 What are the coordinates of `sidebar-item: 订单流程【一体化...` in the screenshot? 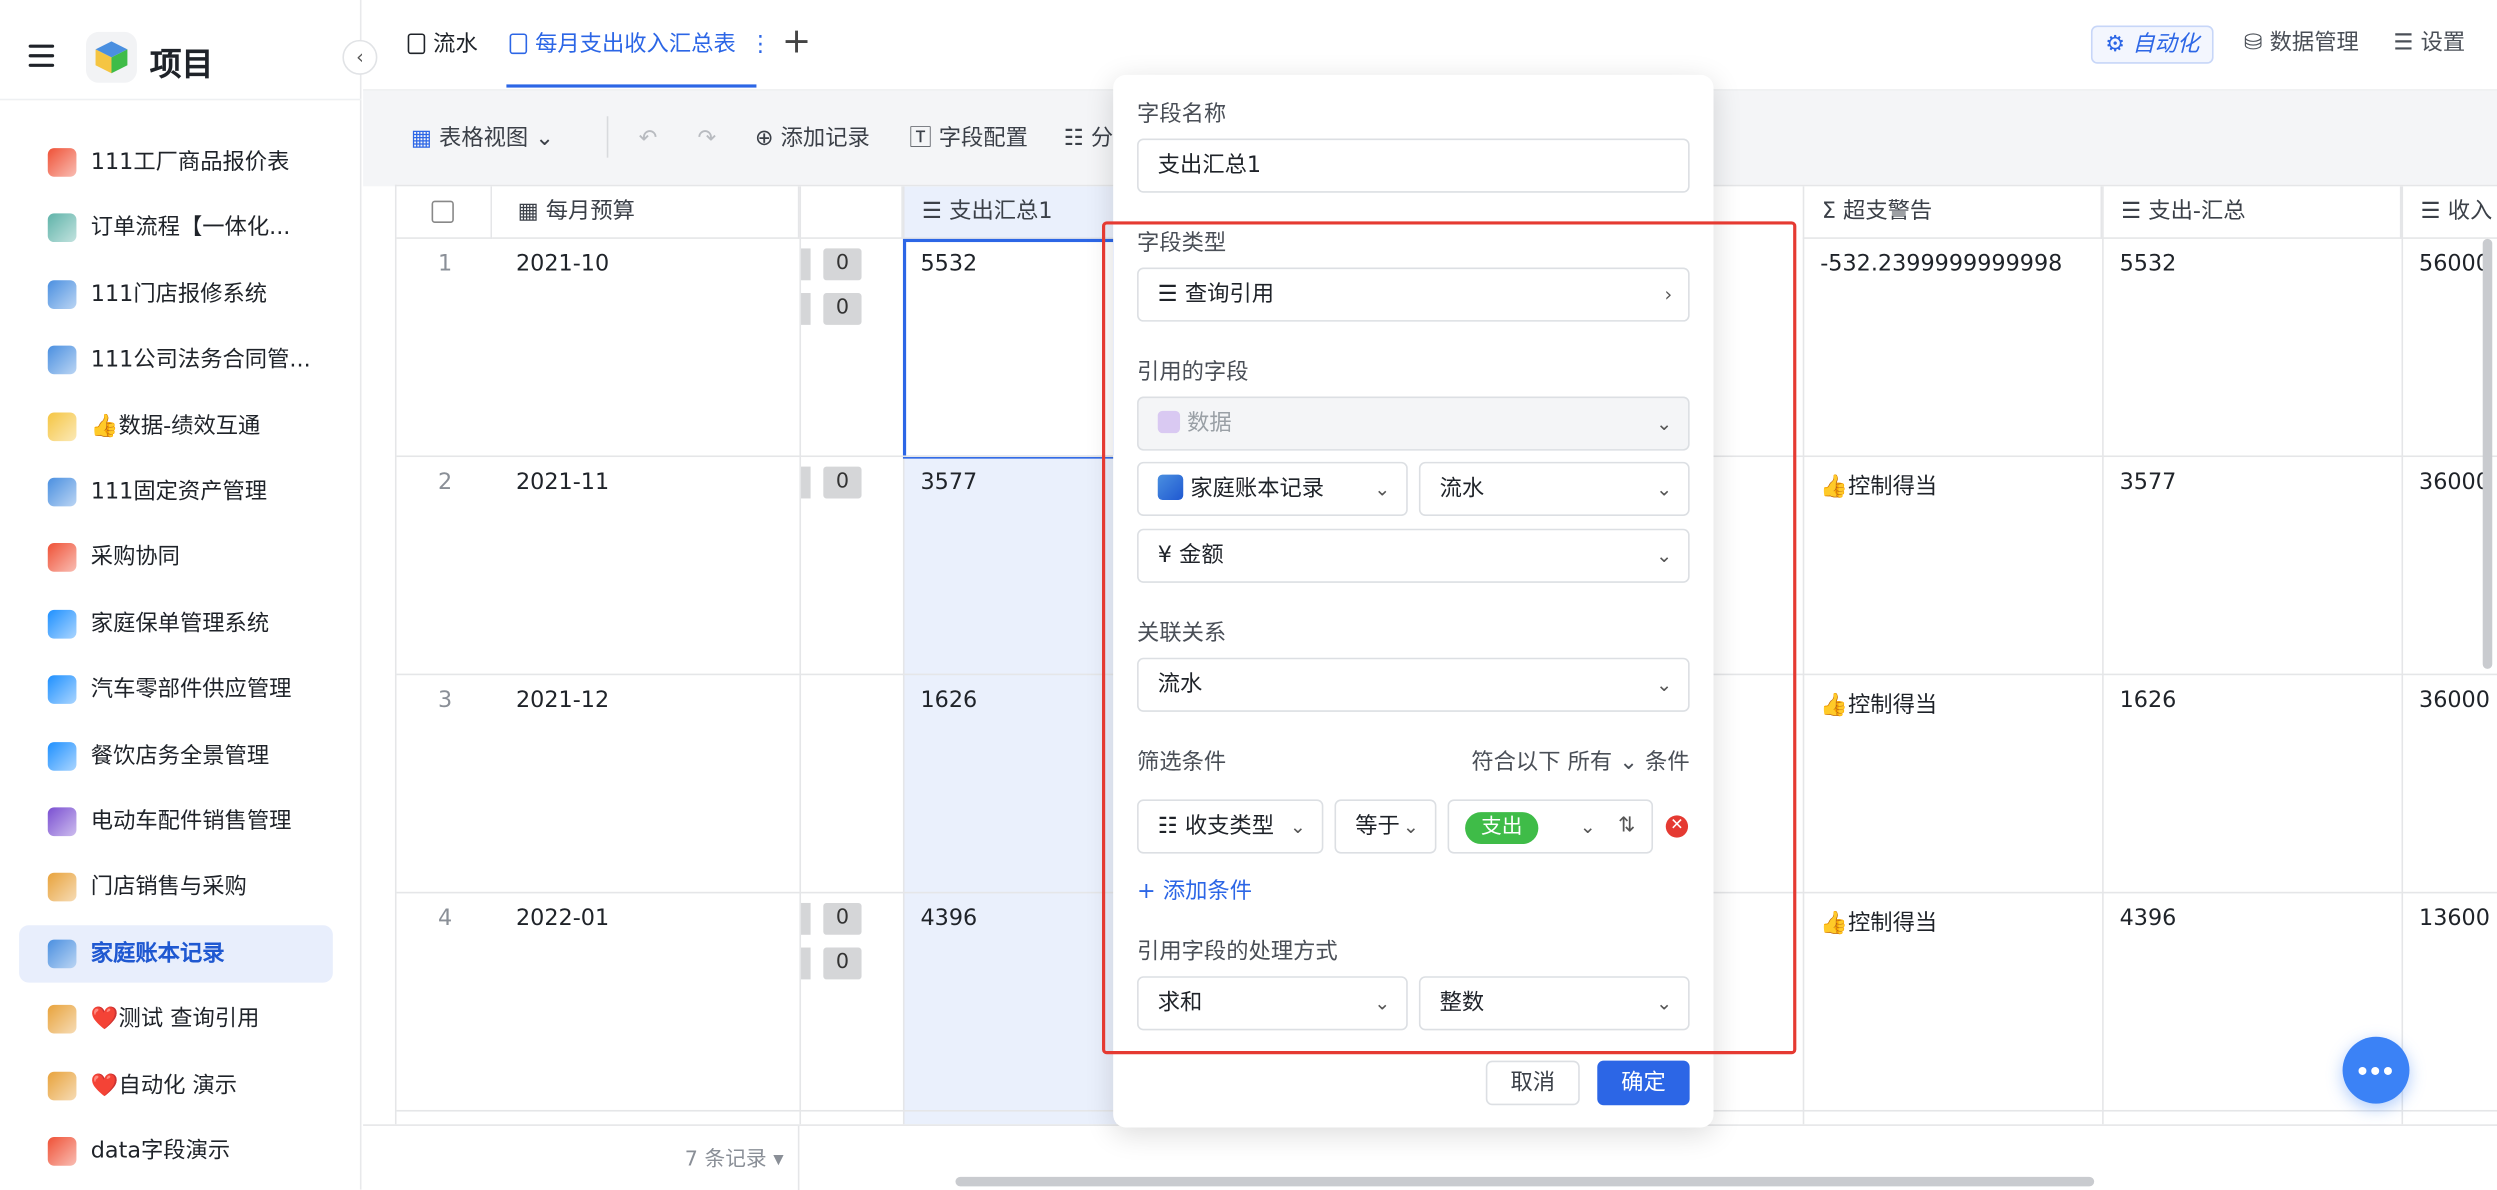 It's located at (176, 228).